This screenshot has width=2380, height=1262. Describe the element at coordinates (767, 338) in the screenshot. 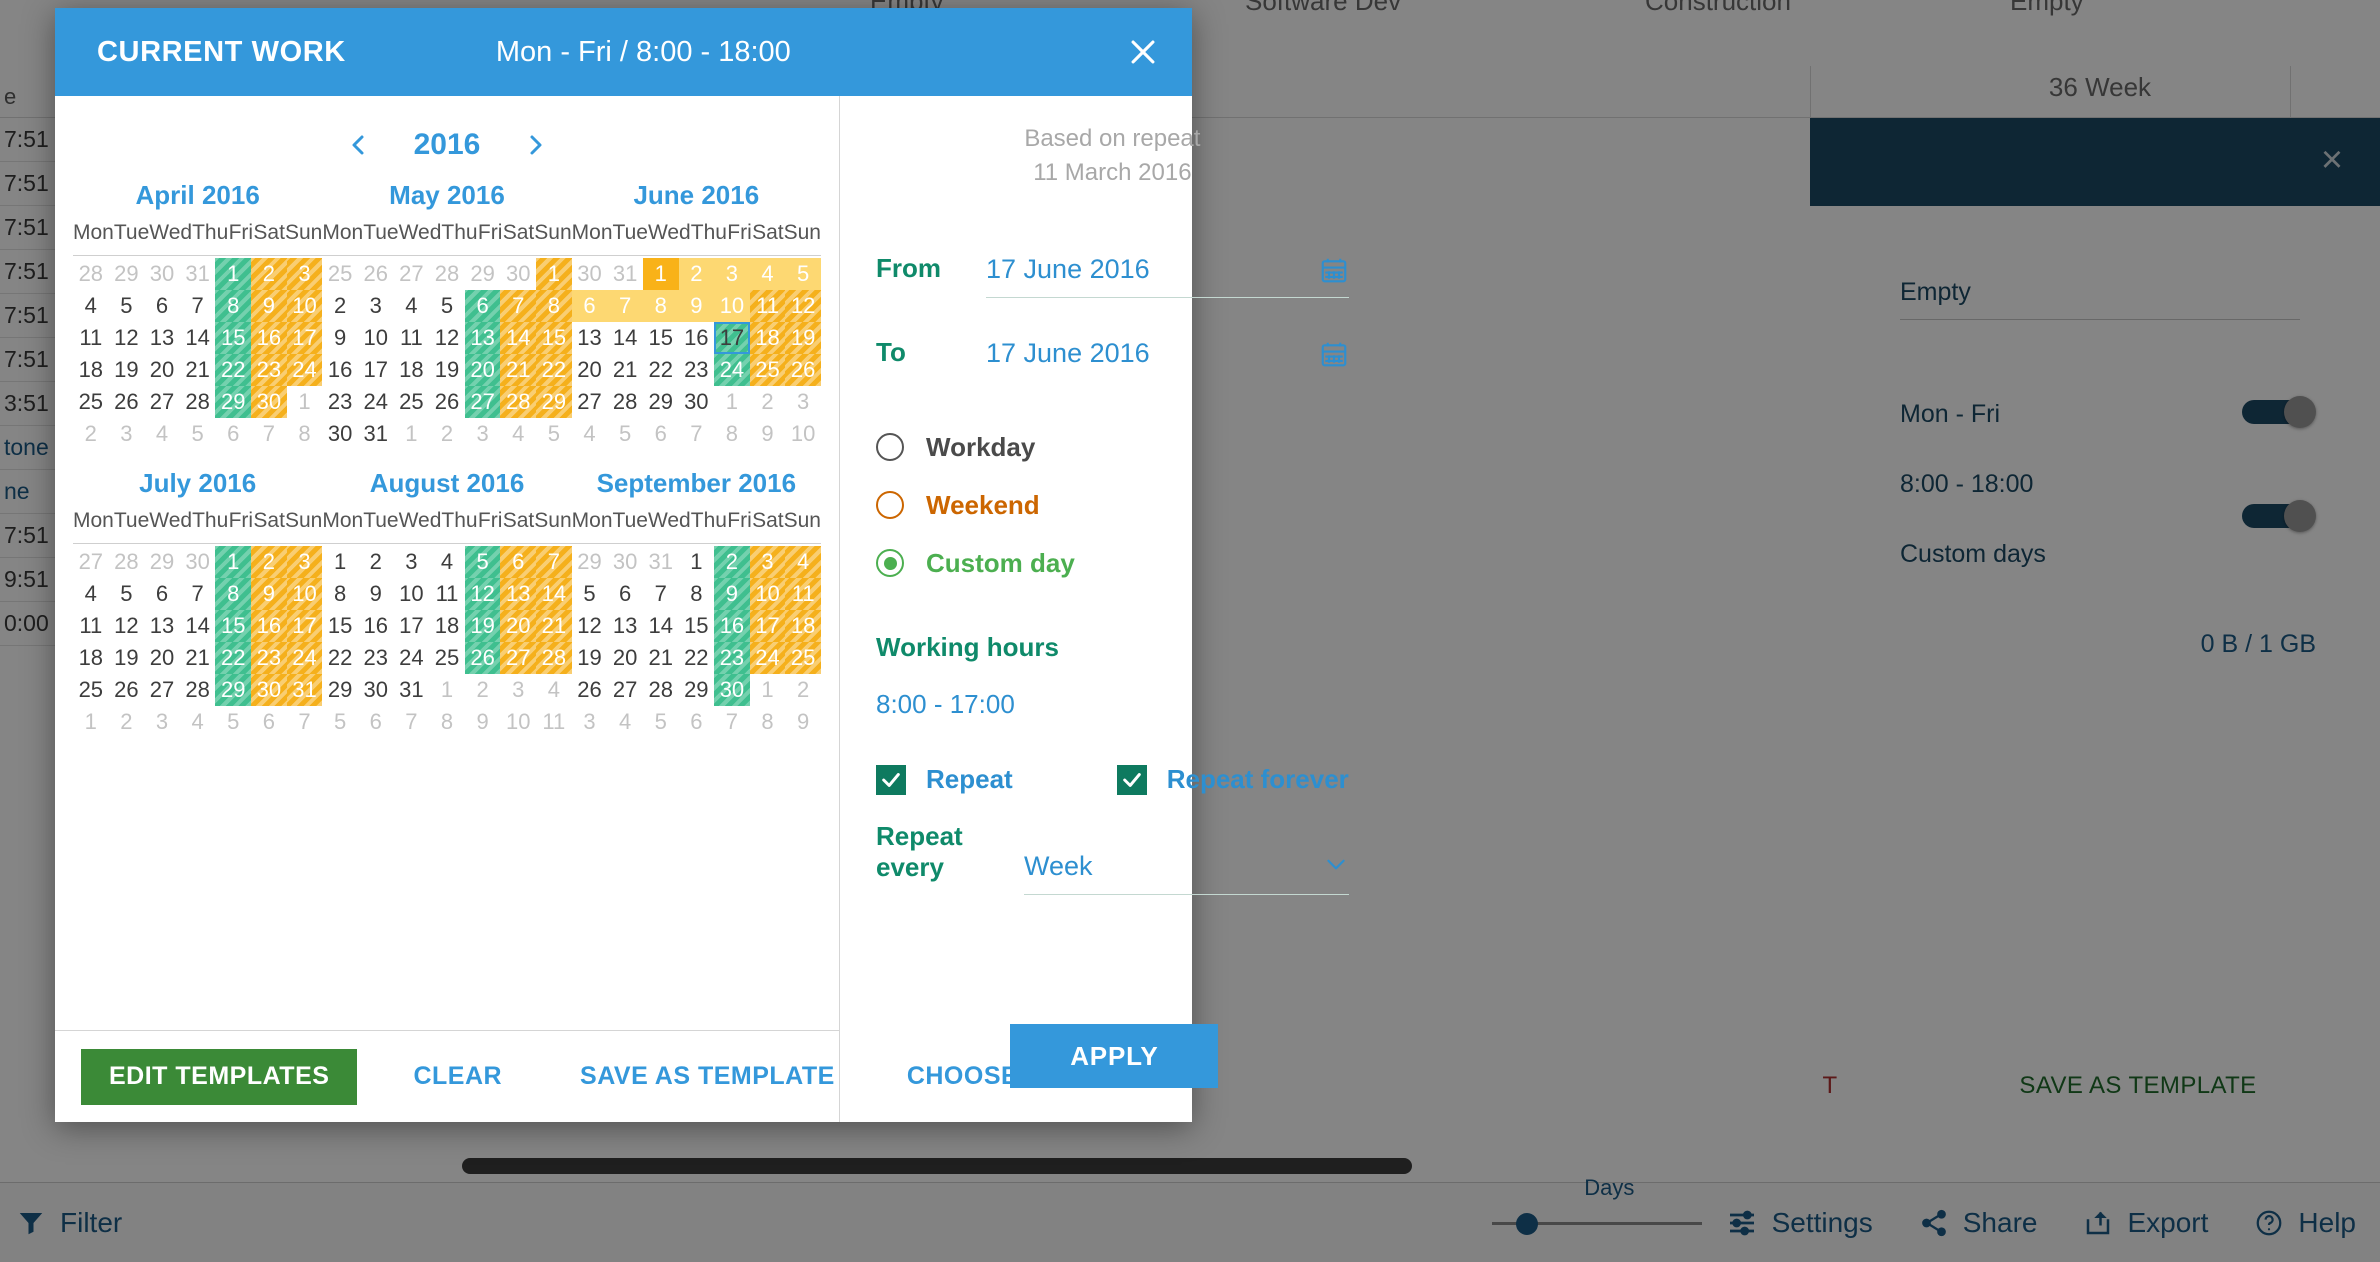

I see `calendar-day: 18` at that location.